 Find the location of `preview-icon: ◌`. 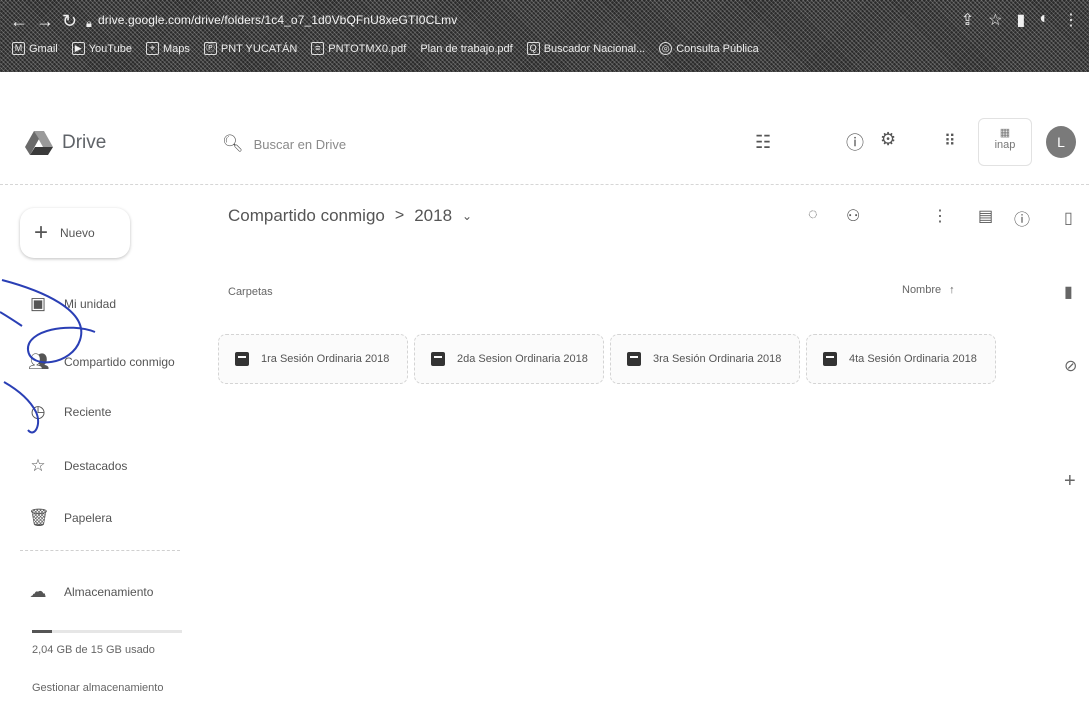

preview-icon: ◌ is located at coordinates (813, 215).